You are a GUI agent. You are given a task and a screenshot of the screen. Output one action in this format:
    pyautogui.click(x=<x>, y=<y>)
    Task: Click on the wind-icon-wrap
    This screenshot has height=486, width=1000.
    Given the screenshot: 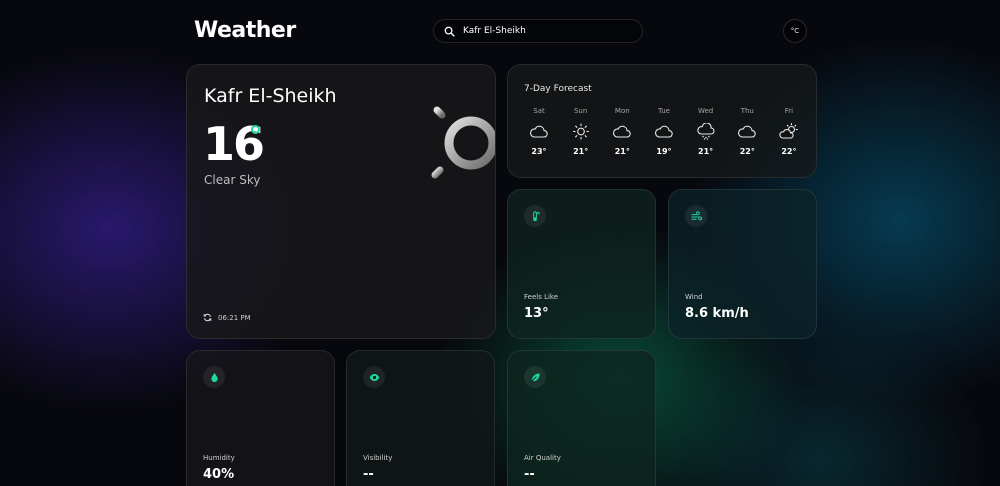 What is the action you would take?
    pyautogui.click(x=696, y=216)
    